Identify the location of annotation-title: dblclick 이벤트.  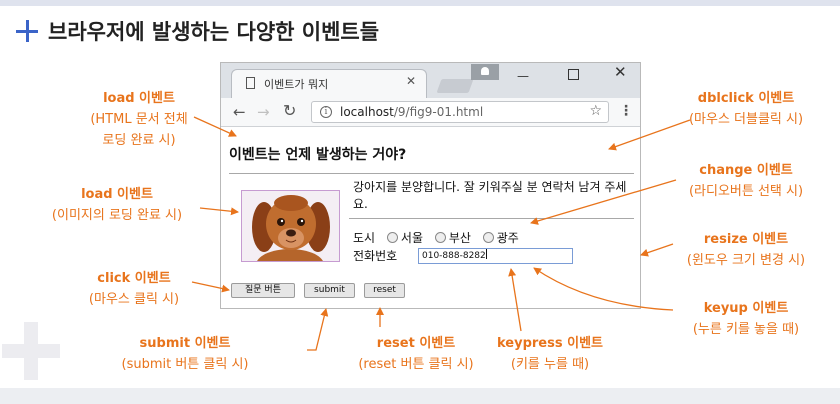
(746, 98).